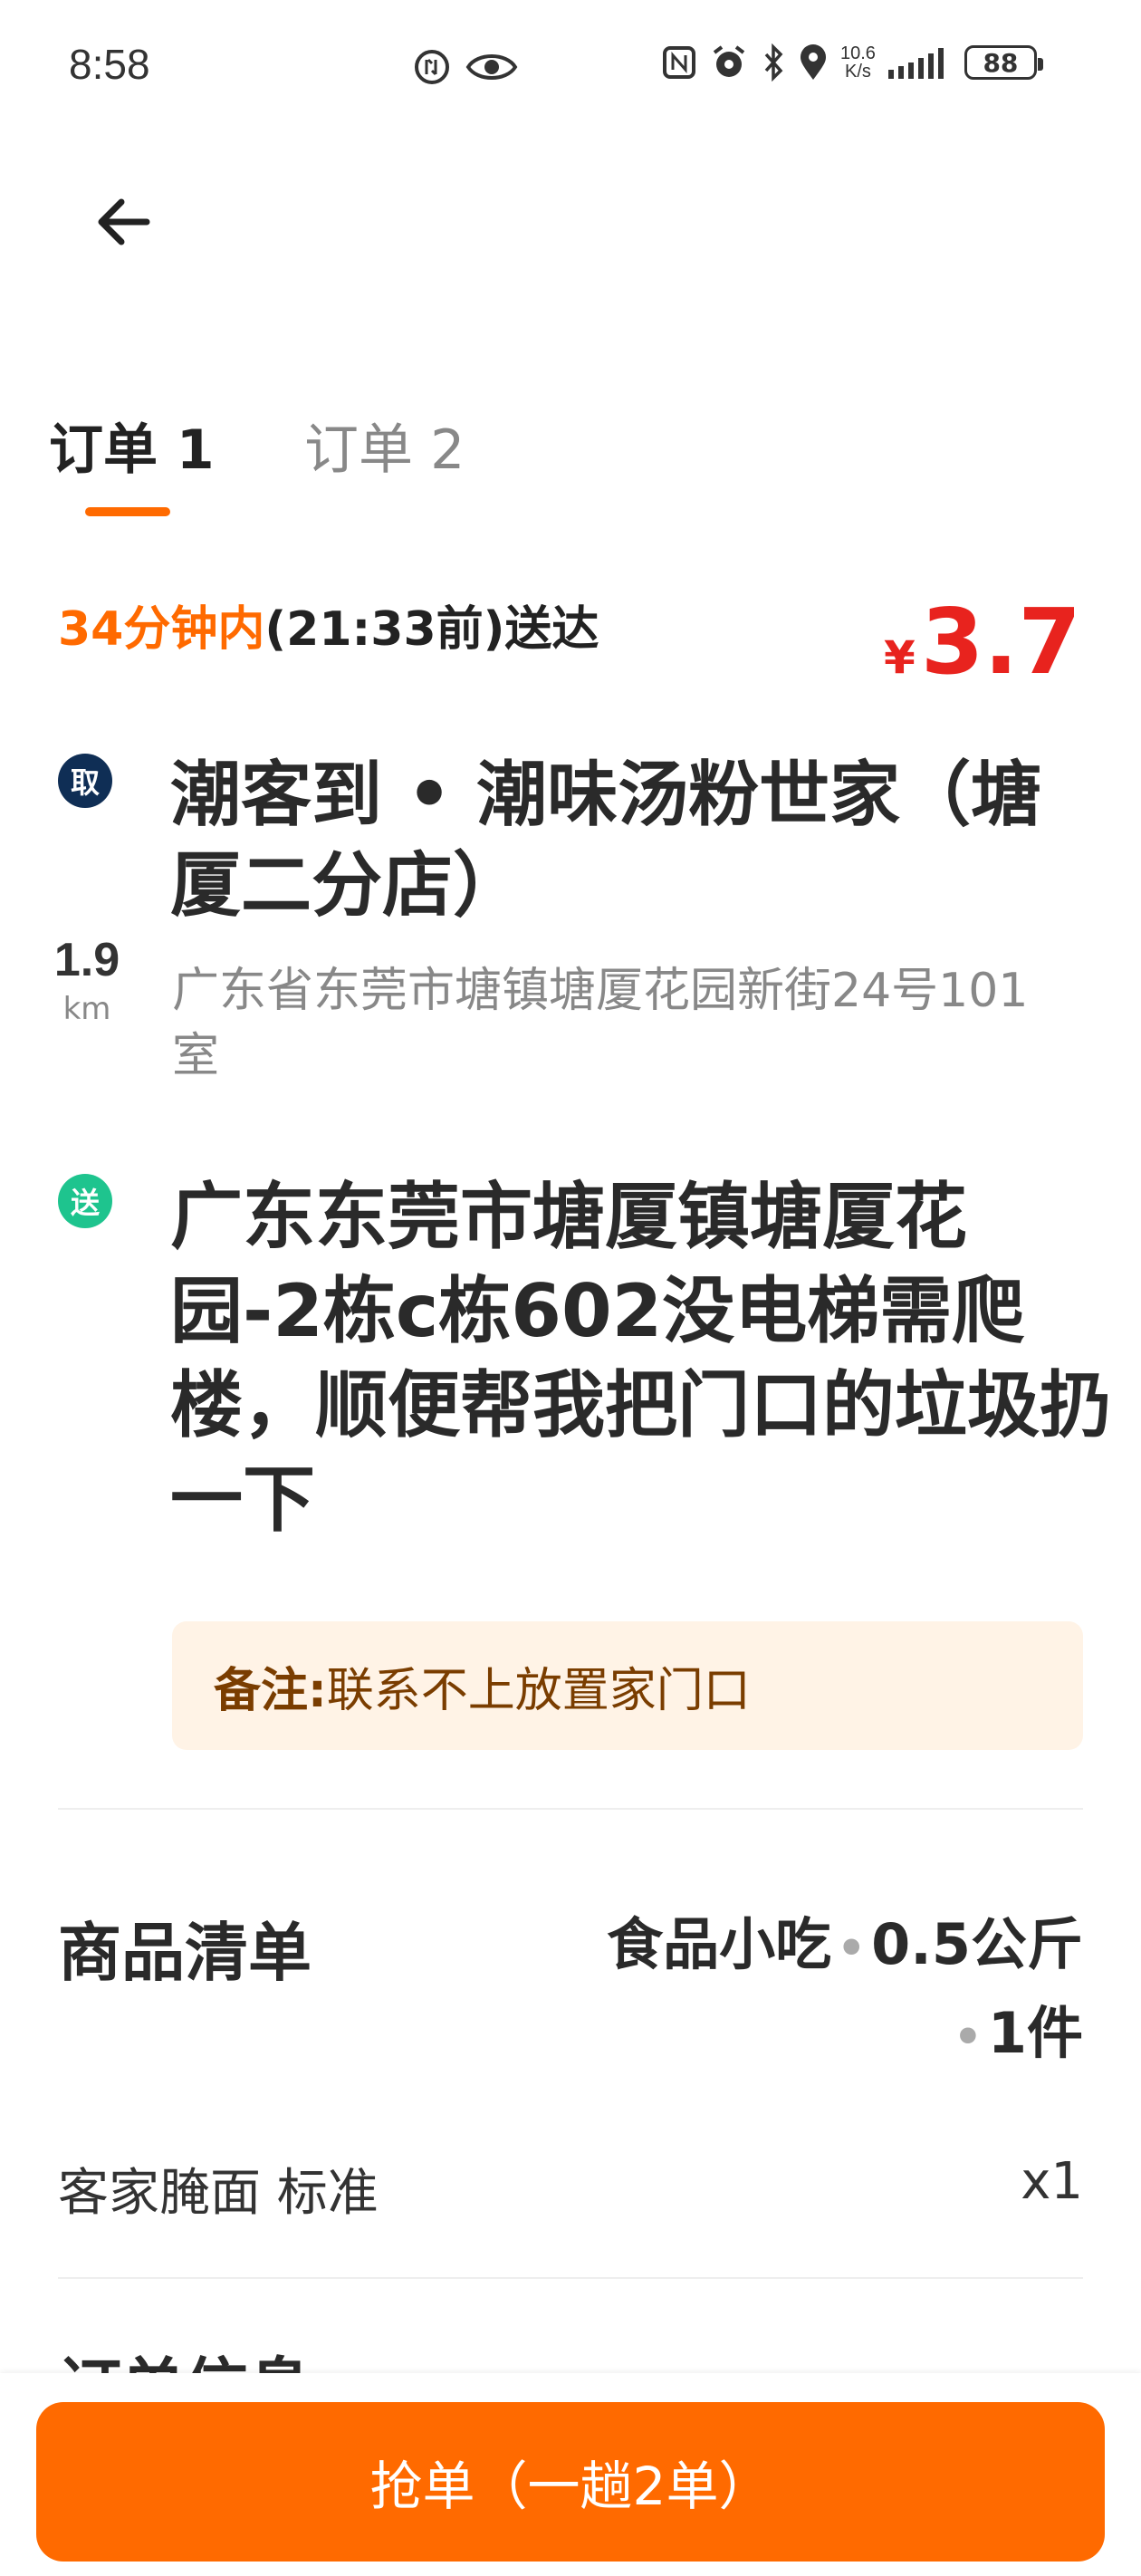 The height and width of the screenshot is (2576, 1141). I want to click on dropoff-badge: 送, so click(85, 1201).